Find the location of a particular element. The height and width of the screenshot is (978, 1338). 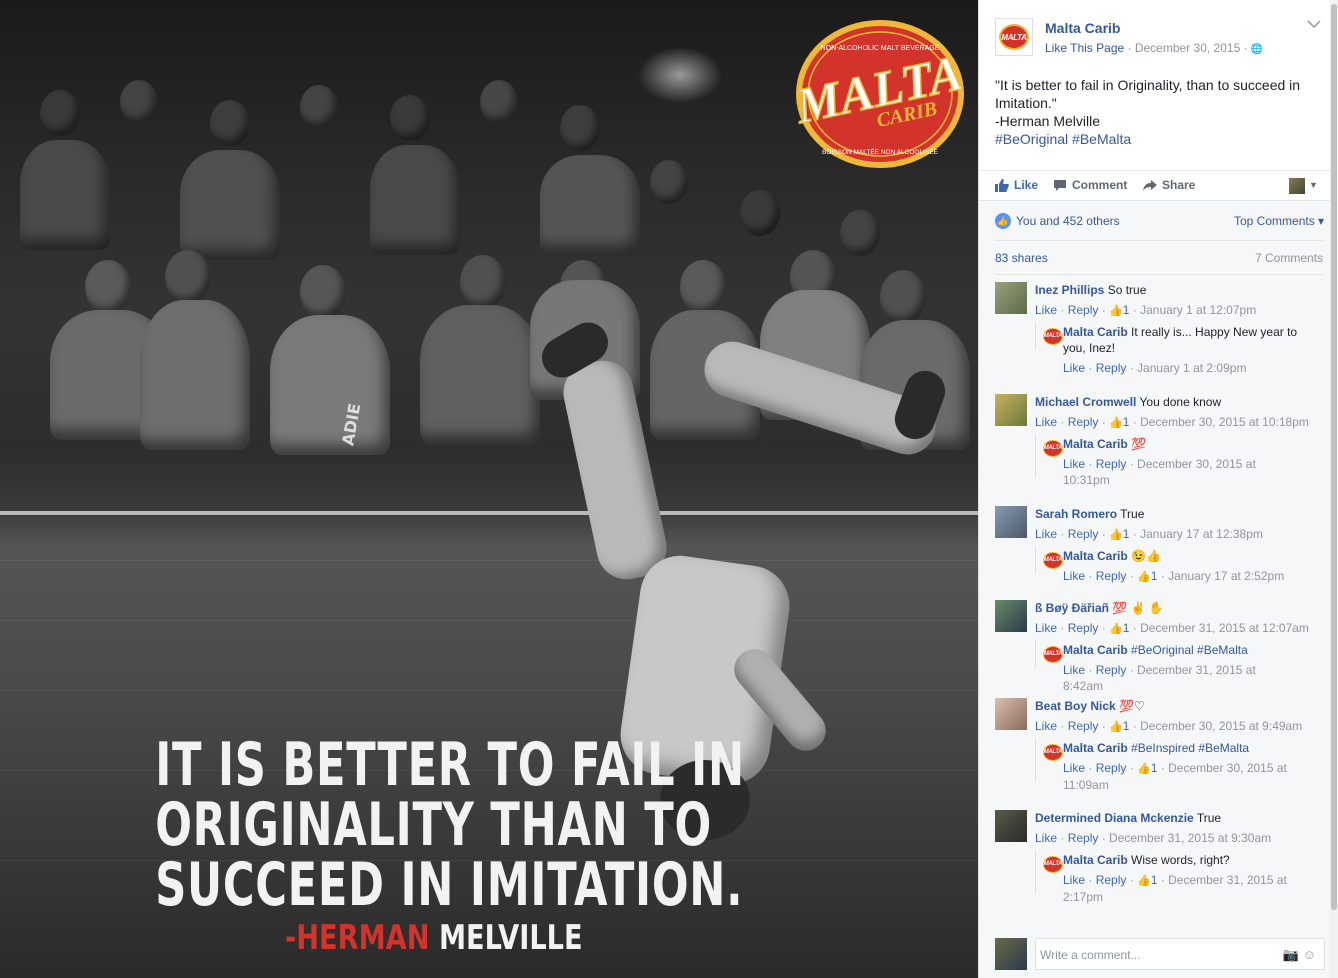

thumbs-up-icon: 👍 is located at coordinates (1116, 727).